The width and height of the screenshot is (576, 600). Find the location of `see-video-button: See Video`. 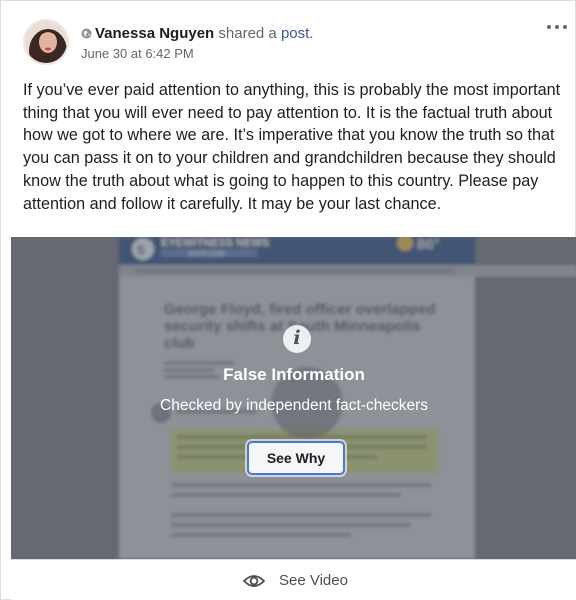

see-video-button: See Video is located at coordinates (293, 579).